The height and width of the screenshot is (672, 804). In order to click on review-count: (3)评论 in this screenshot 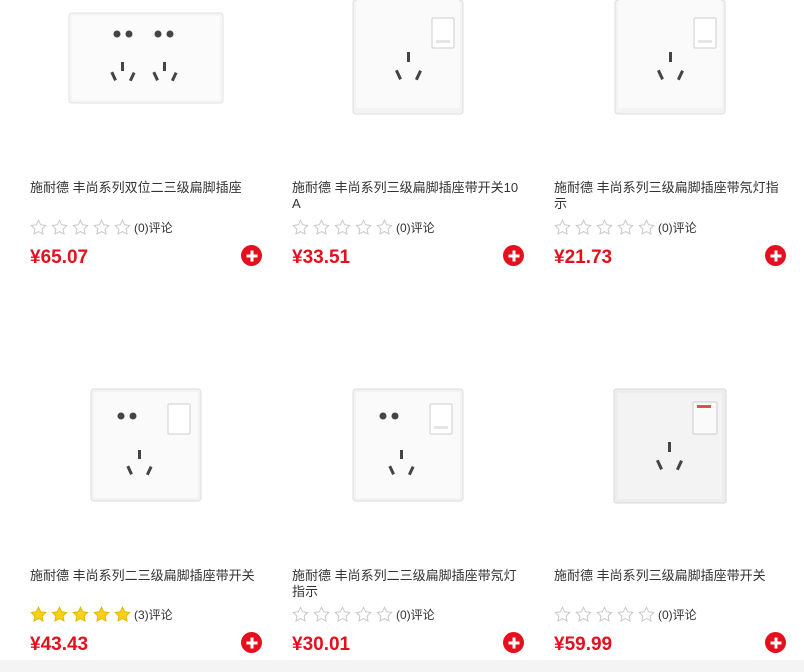, I will do `click(153, 614)`.